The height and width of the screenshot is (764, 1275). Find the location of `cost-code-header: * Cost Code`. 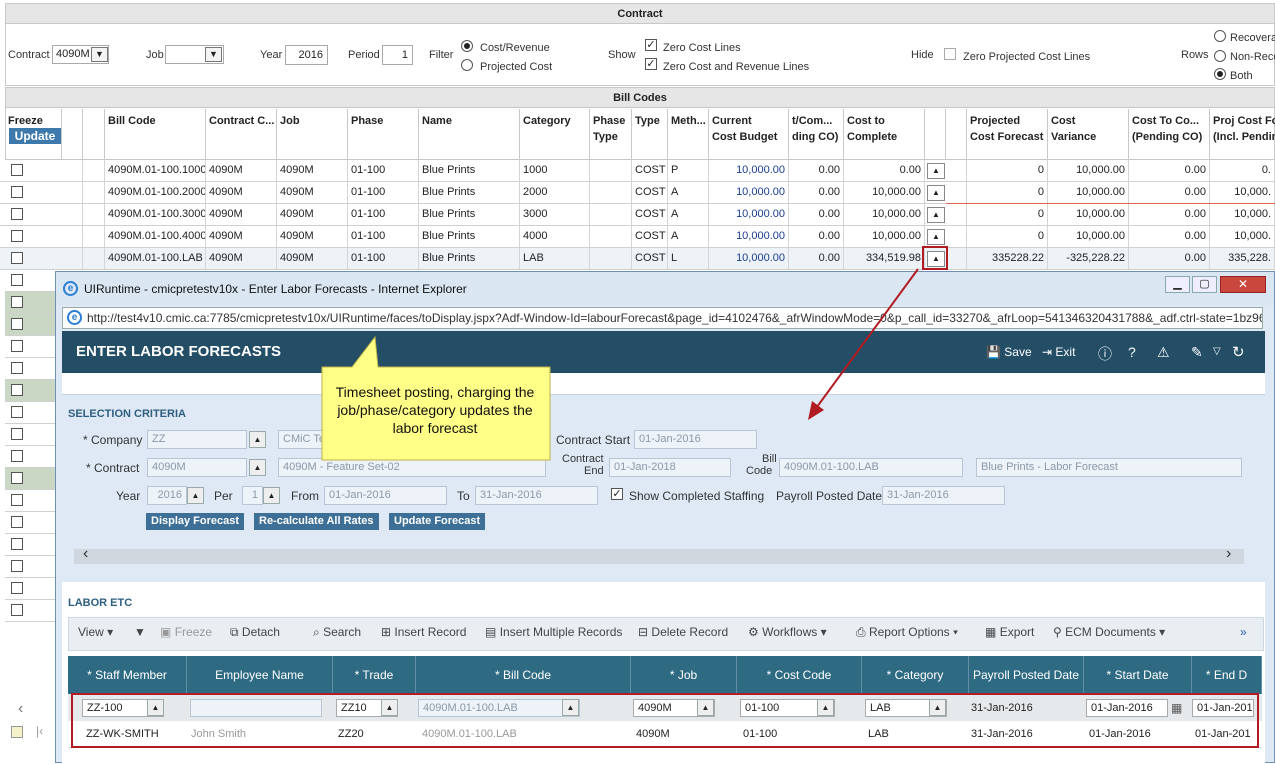

cost-code-header: * Cost Code is located at coordinates (799, 675).